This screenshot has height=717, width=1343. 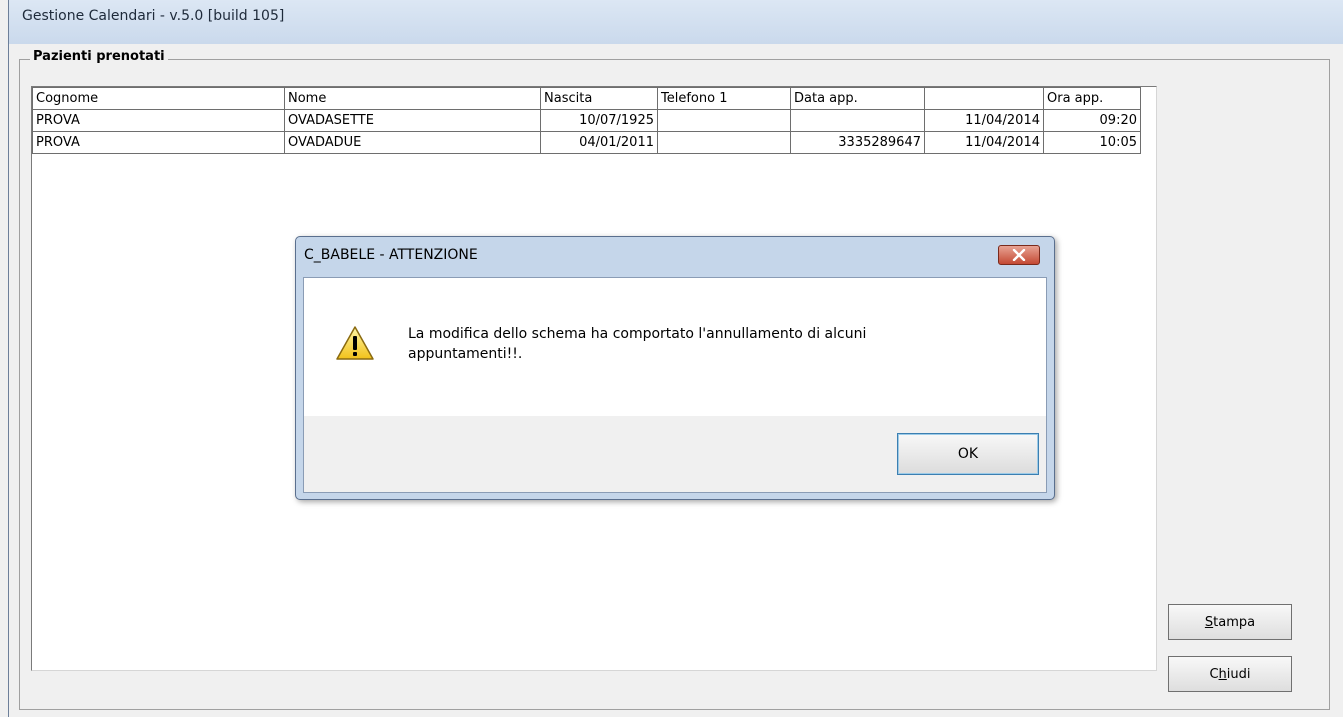 What do you see at coordinates (153, 16) in the screenshot?
I see `window-title: Gestione Calendari - v.5.0 [build 105]` at bounding box center [153, 16].